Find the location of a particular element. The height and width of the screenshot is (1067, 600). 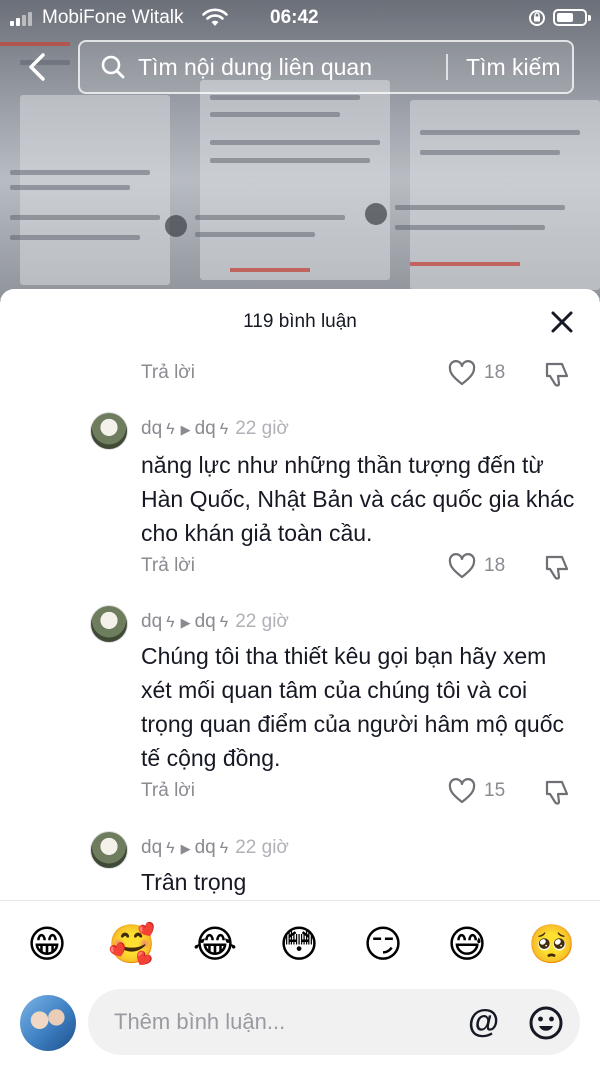

emoji-smirk-button: 😏 is located at coordinates (383, 944).